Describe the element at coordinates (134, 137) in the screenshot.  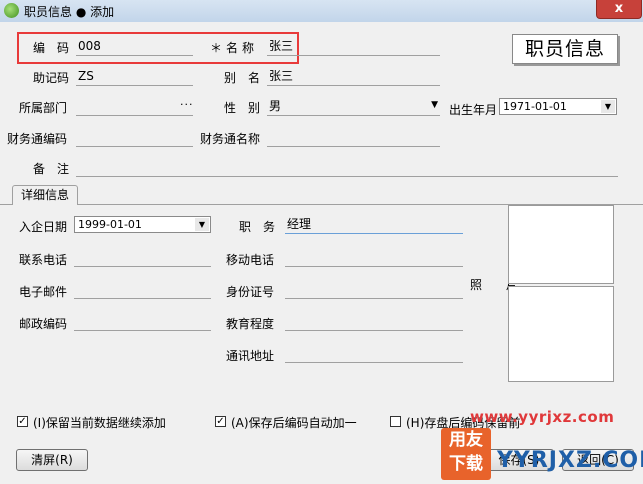
I see `finance-code-field` at that location.